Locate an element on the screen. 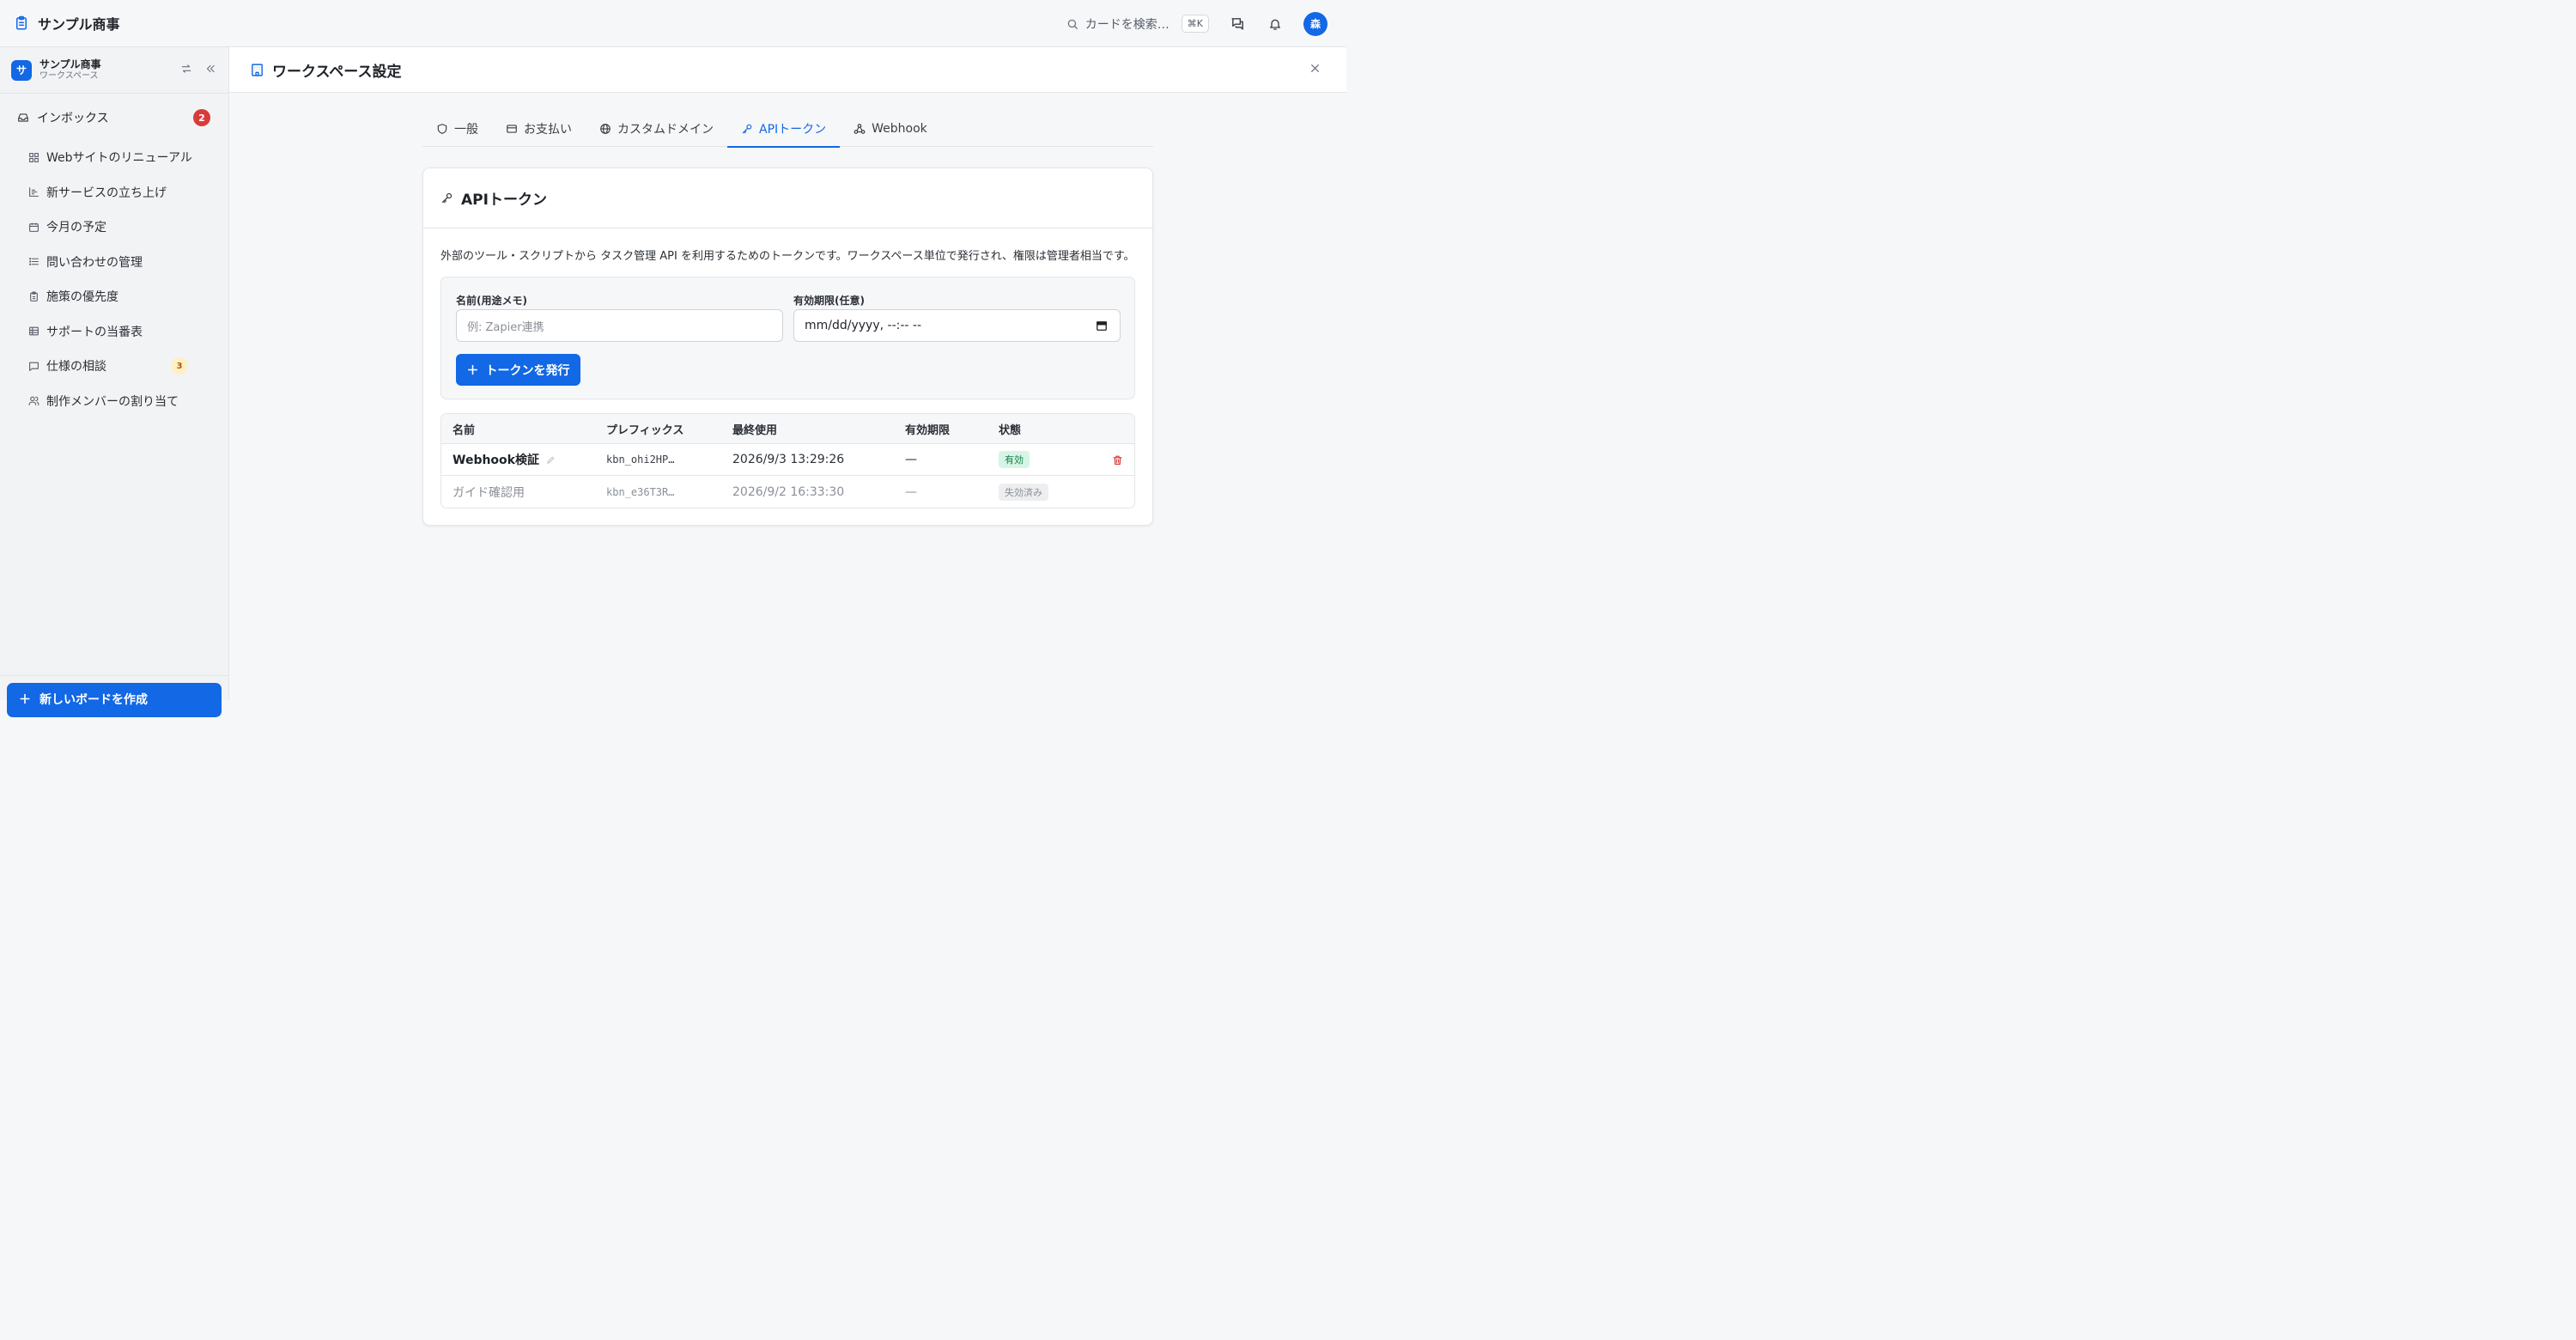 The image size is (2576, 1340). sidebar-item-label: Webサイトのリニューアル is located at coordinates (119, 158).